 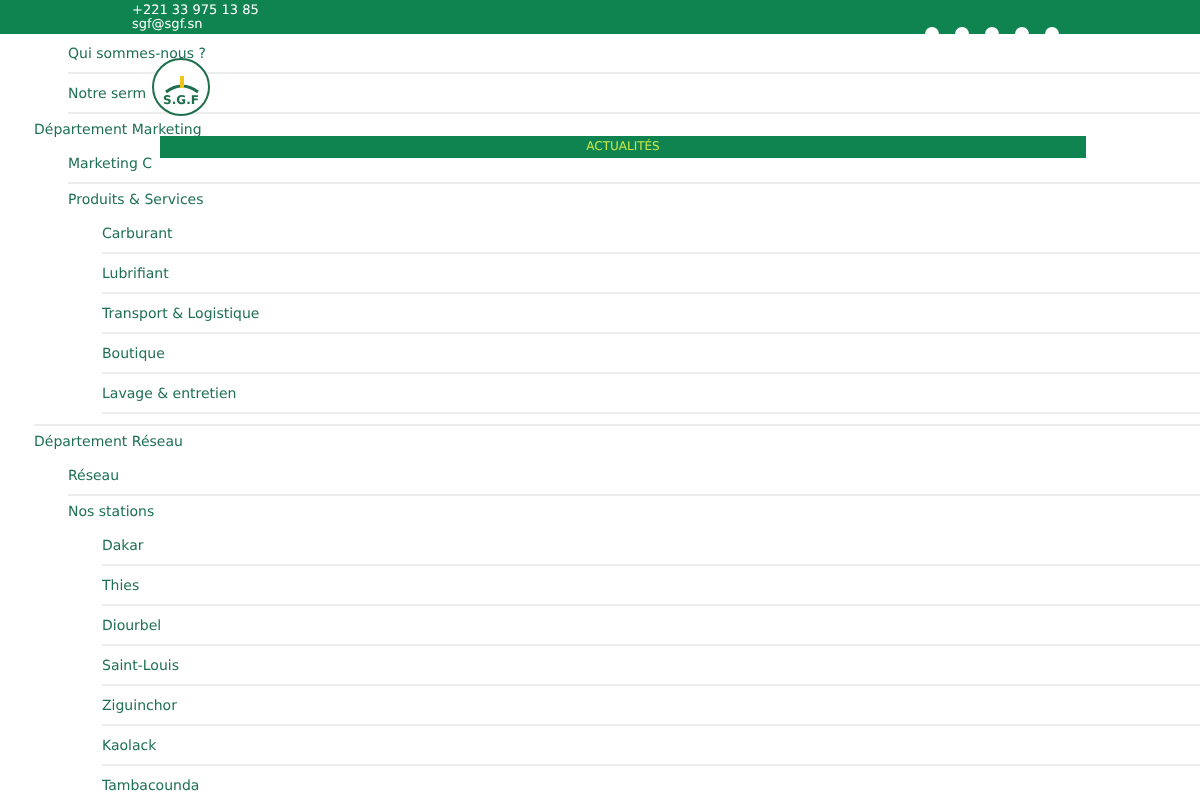 I want to click on leaf-icon, so click(x=181, y=86).